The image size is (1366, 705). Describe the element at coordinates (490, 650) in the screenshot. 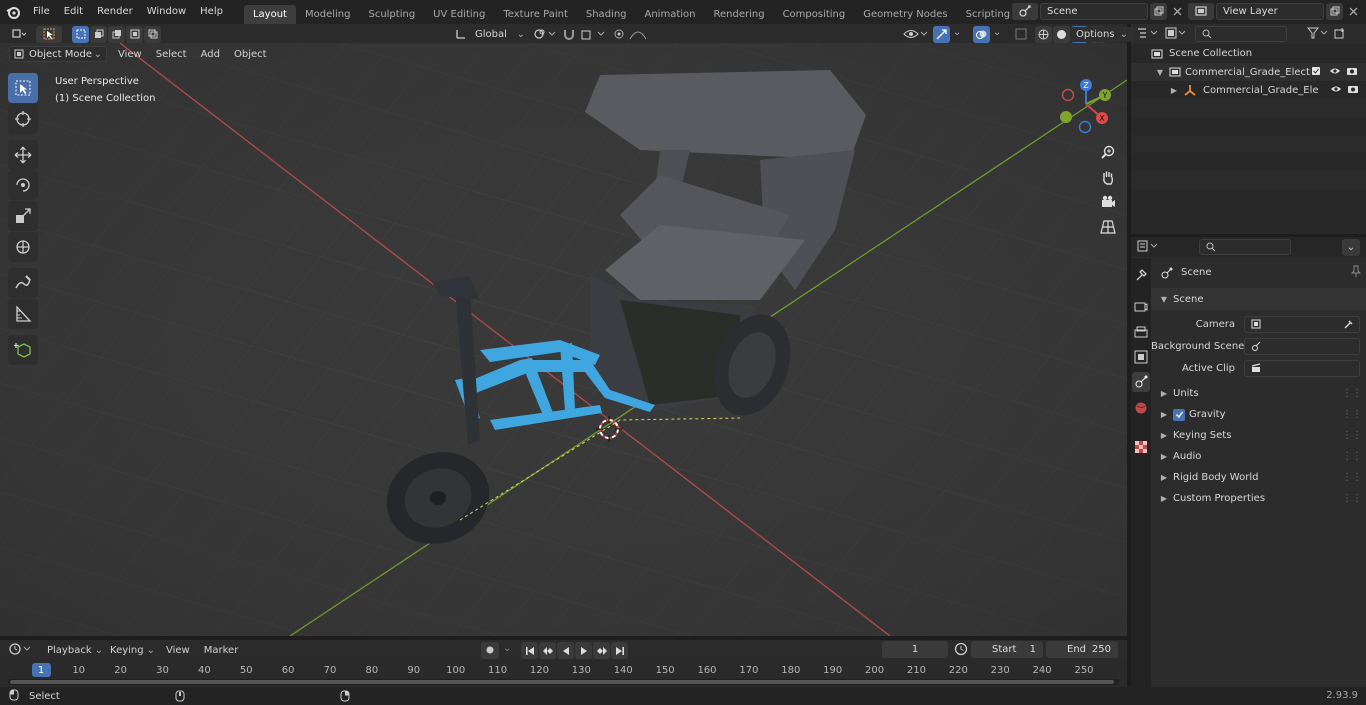

I see `record-button` at that location.